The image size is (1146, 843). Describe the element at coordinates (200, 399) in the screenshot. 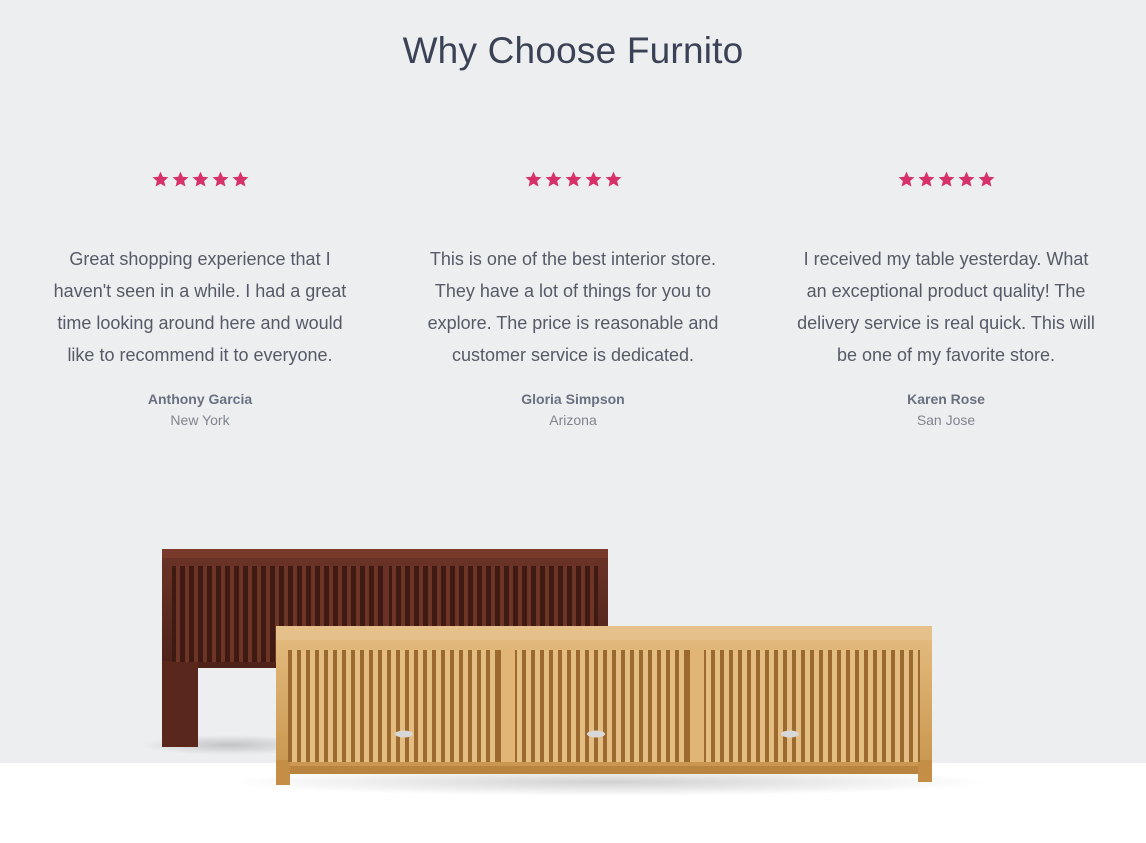

I see `testimonial-author: Anthony Garcia` at that location.